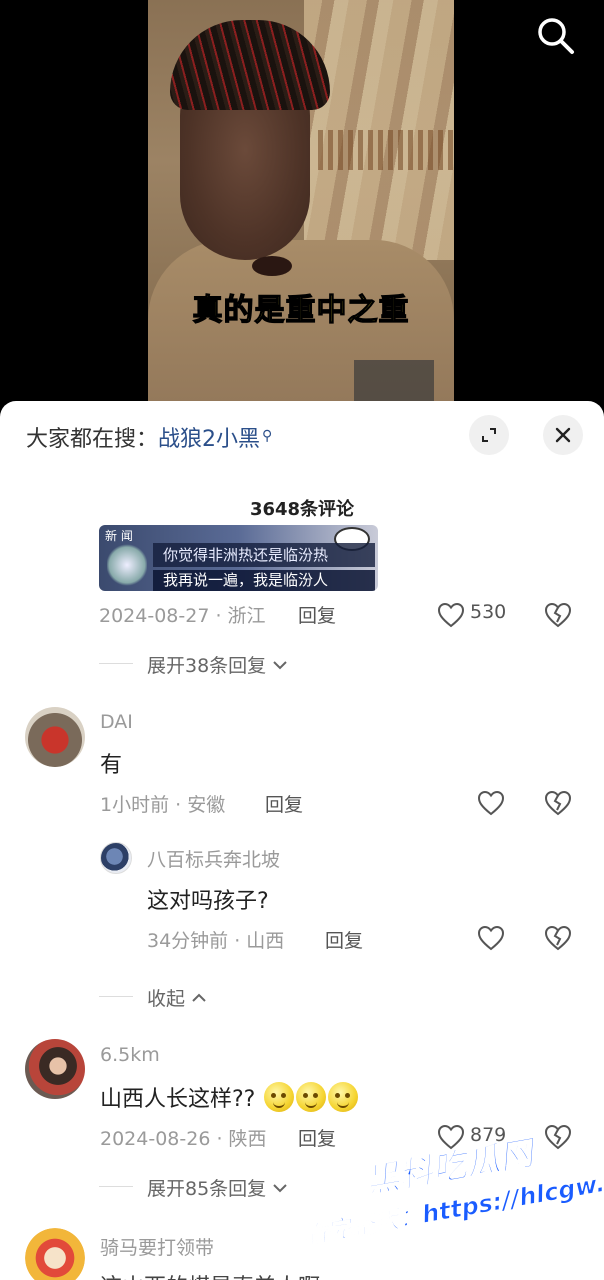 This screenshot has width=604, height=1280. What do you see at coordinates (213, 858) in the screenshot?
I see `reply-username: 八百标兵奔北坡` at bounding box center [213, 858].